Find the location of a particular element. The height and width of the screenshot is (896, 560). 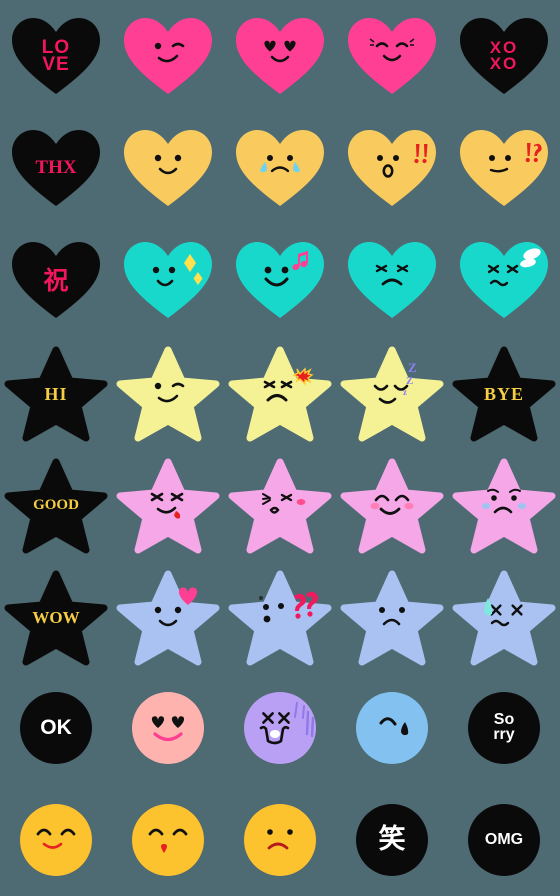

sticker-dead-blue-star is located at coordinates (504, 616).